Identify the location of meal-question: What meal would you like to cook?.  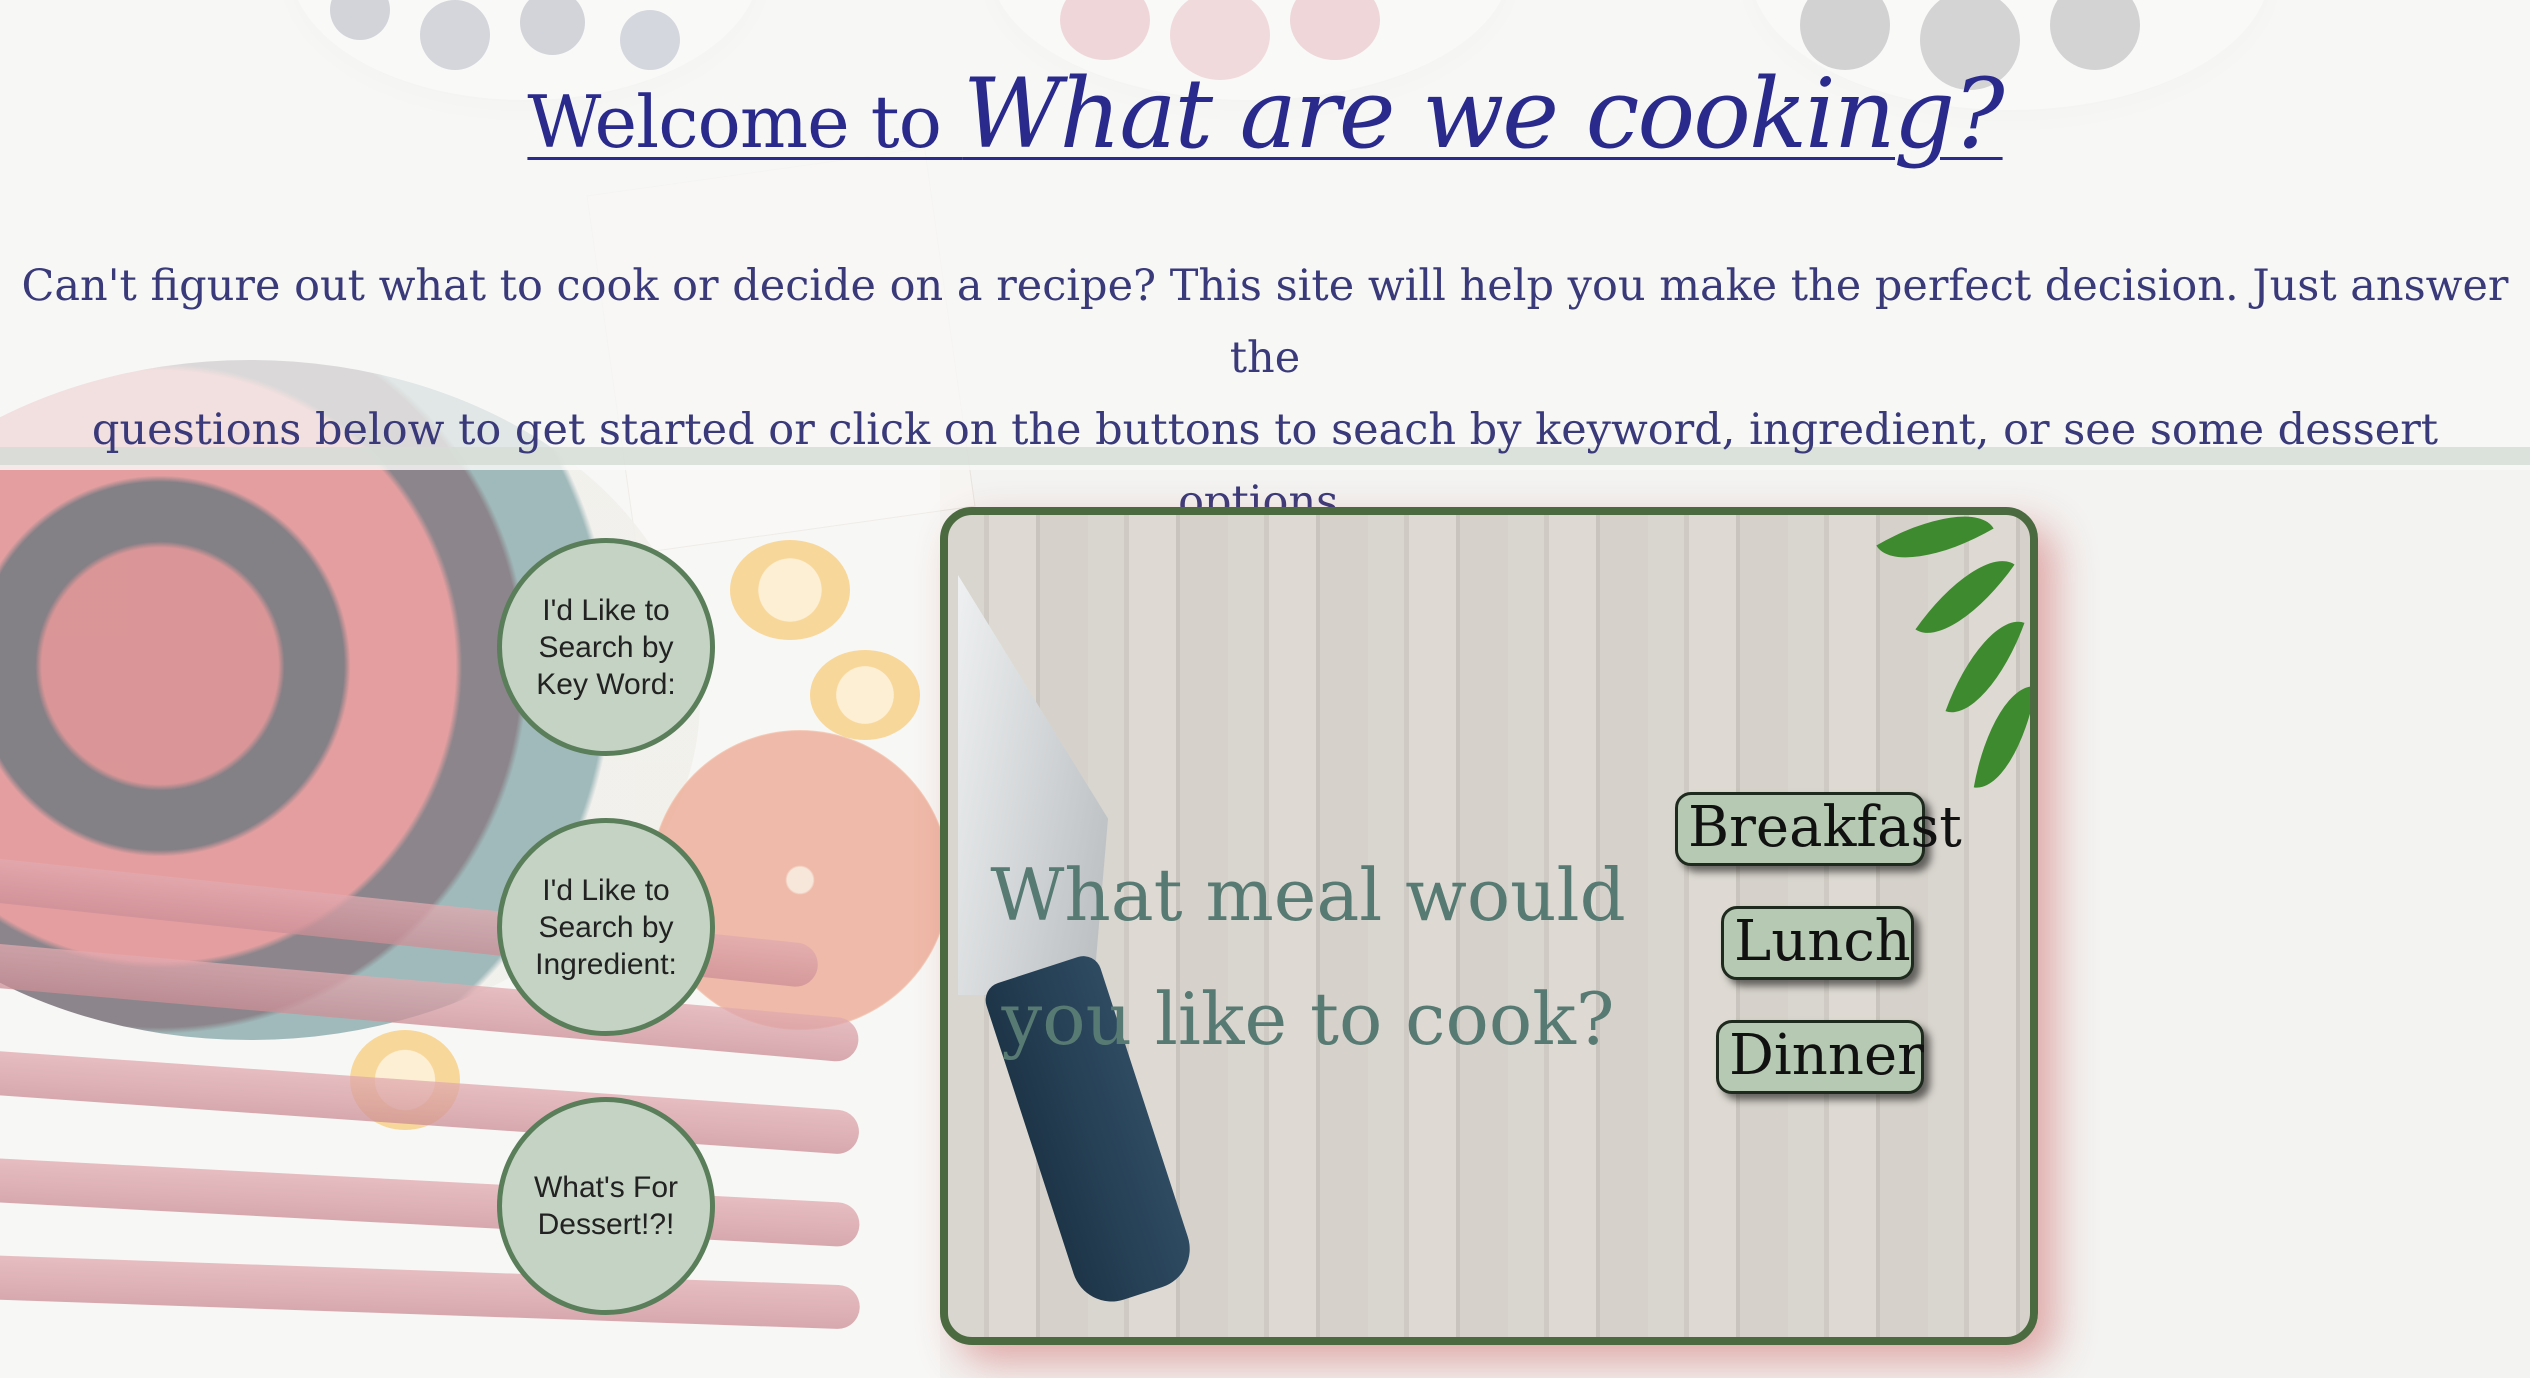
(1308, 957).